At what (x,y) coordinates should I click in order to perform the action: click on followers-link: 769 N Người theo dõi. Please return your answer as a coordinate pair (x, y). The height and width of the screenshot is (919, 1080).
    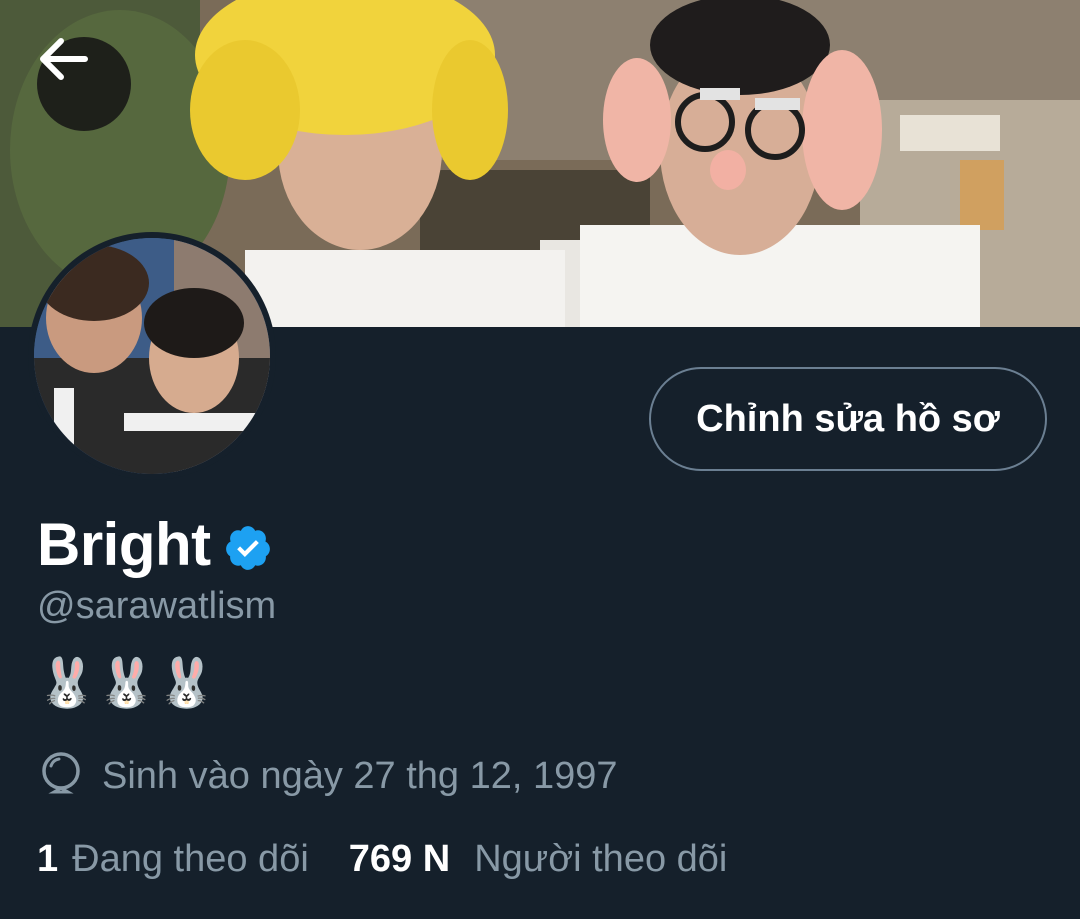
    Looking at the image, I should click on (538, 859).